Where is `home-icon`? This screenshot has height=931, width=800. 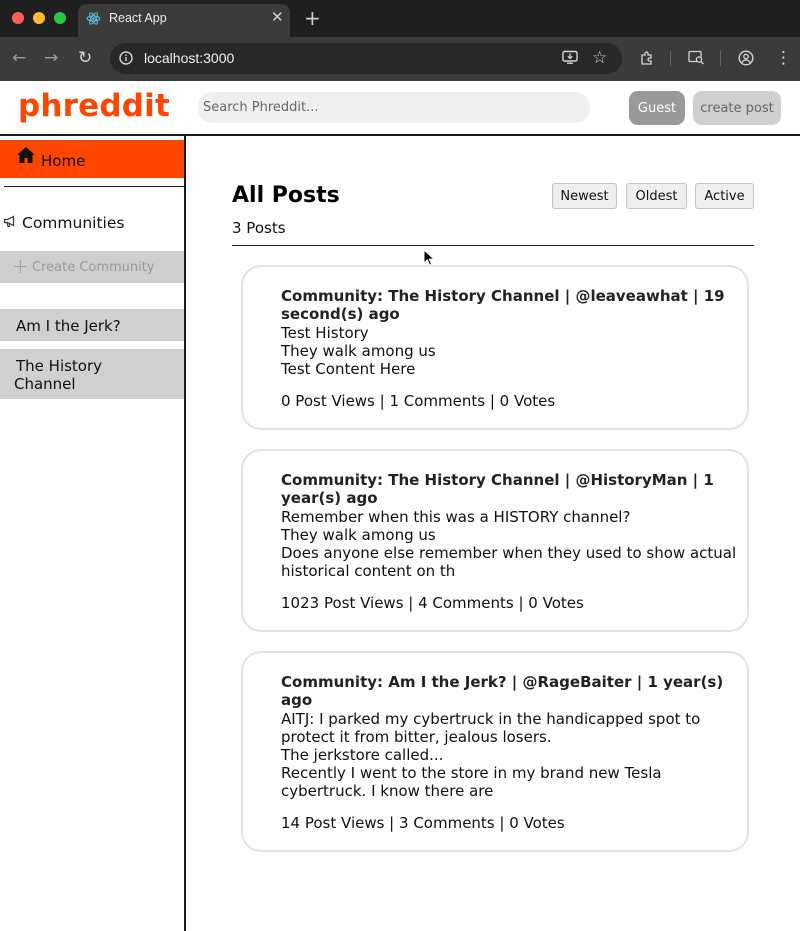
home-icon is located at coordinates (26, 155).